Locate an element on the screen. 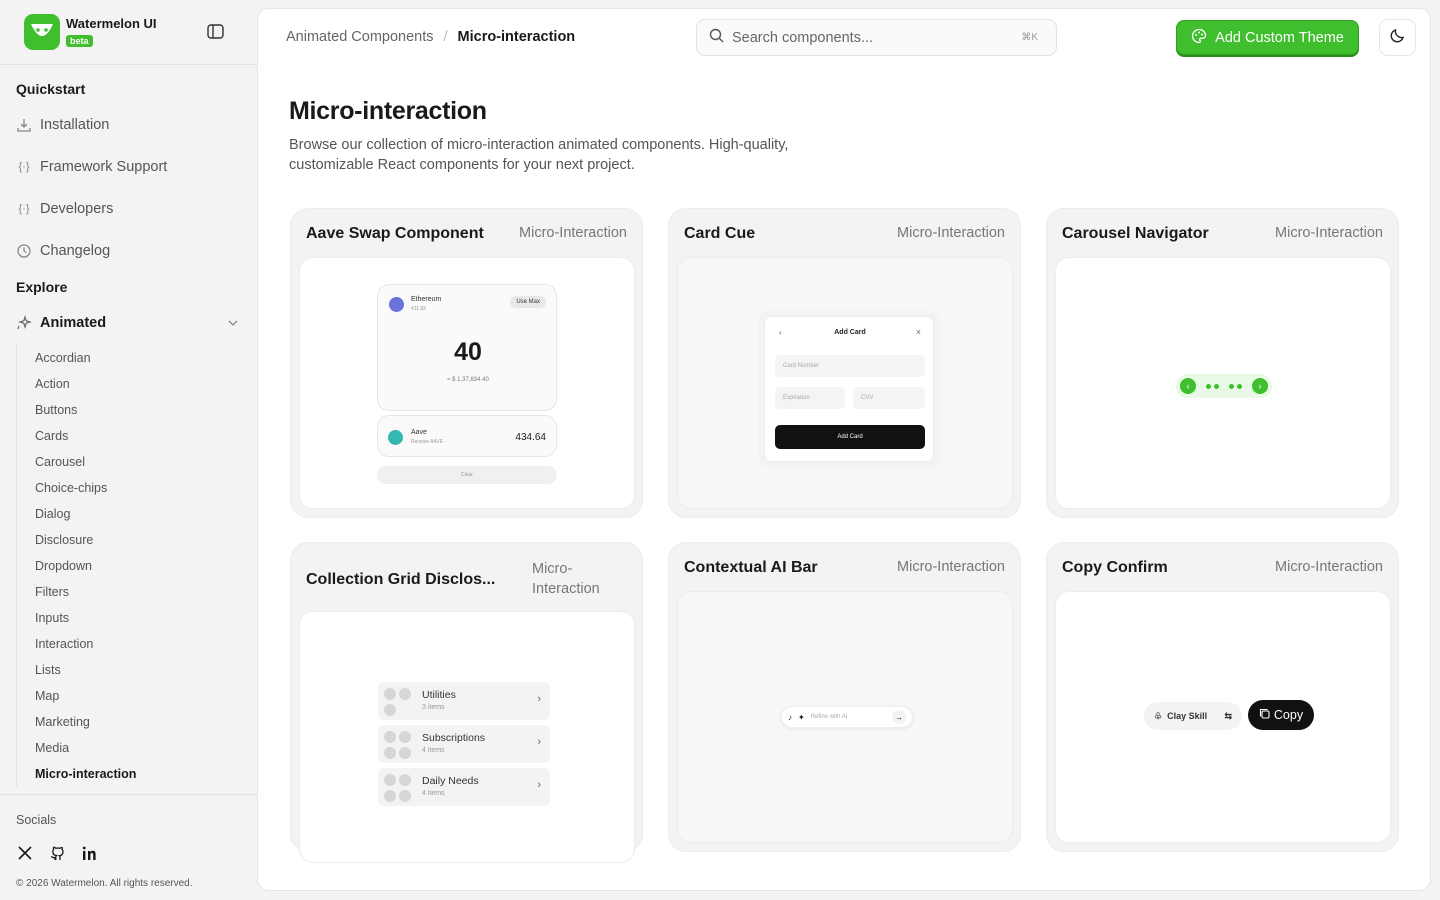  category-name: Daily Needs is located at coordinates (450, 781).